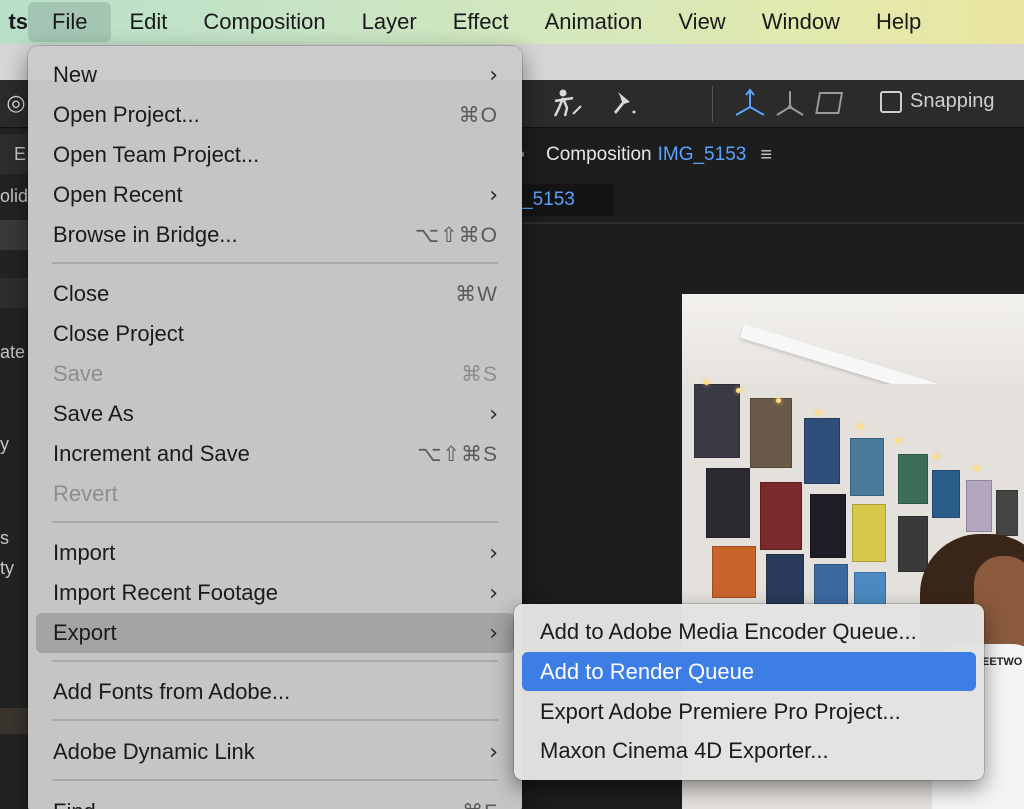 The height and width of the screenshot is (809, 1024). What do you see at coordinates (275, 633) in the screenshot?
I see `menu-item-export: Export ›` at bounding box center [275, 633].